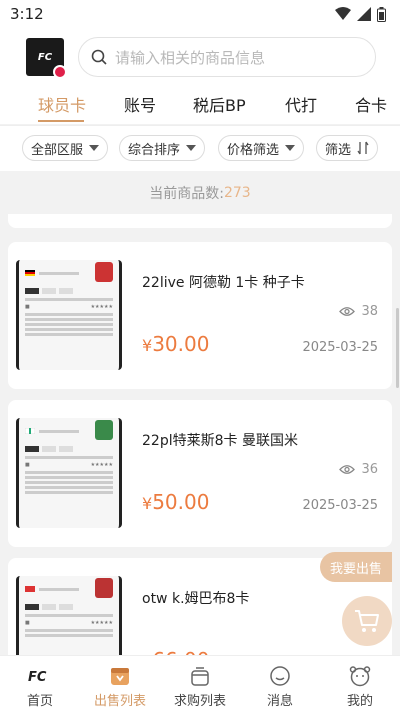  I want to click on battery-icon, so click(381, 14).